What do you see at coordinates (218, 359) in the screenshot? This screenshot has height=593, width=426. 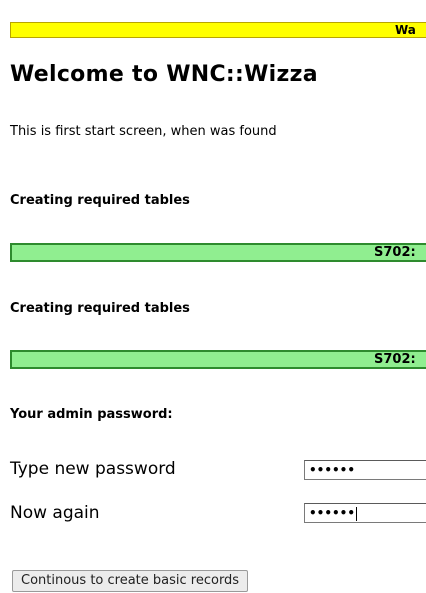 I see `step-status-bar-2: S702:` at bounding box center [218, 359].